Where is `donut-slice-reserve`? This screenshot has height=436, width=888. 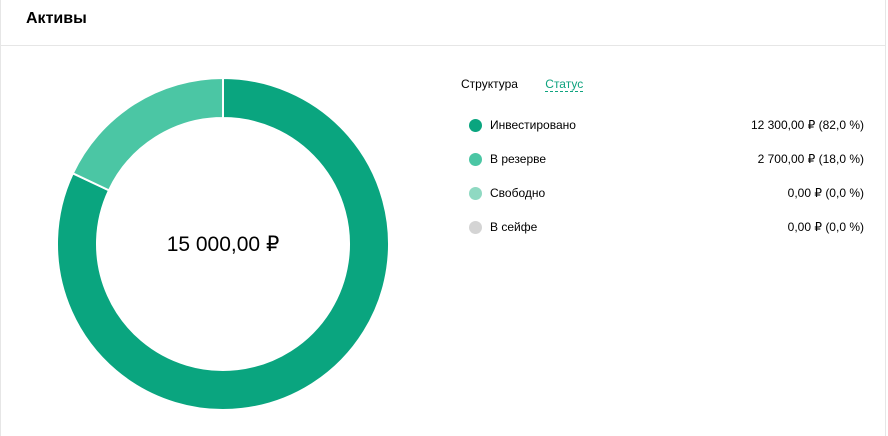 donut-slice-reserve is located at coordinates (147, 135).